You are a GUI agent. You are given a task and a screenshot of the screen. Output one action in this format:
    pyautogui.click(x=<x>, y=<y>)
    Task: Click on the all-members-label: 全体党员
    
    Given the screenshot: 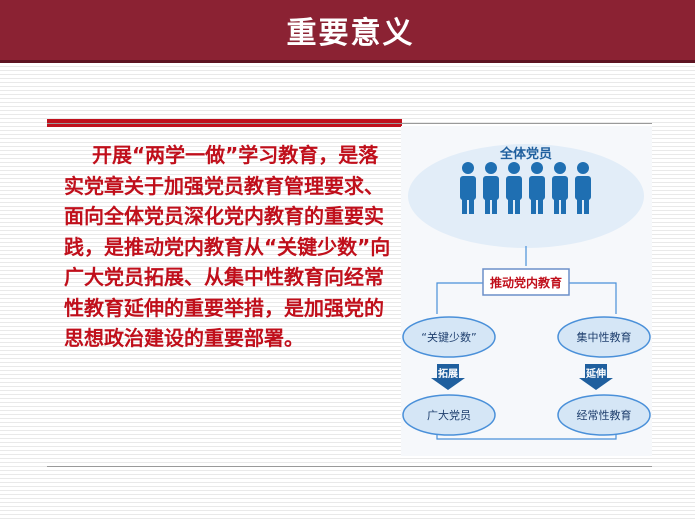 What is the action you would take?
    pyautogui.click(x=525, y=154)
    